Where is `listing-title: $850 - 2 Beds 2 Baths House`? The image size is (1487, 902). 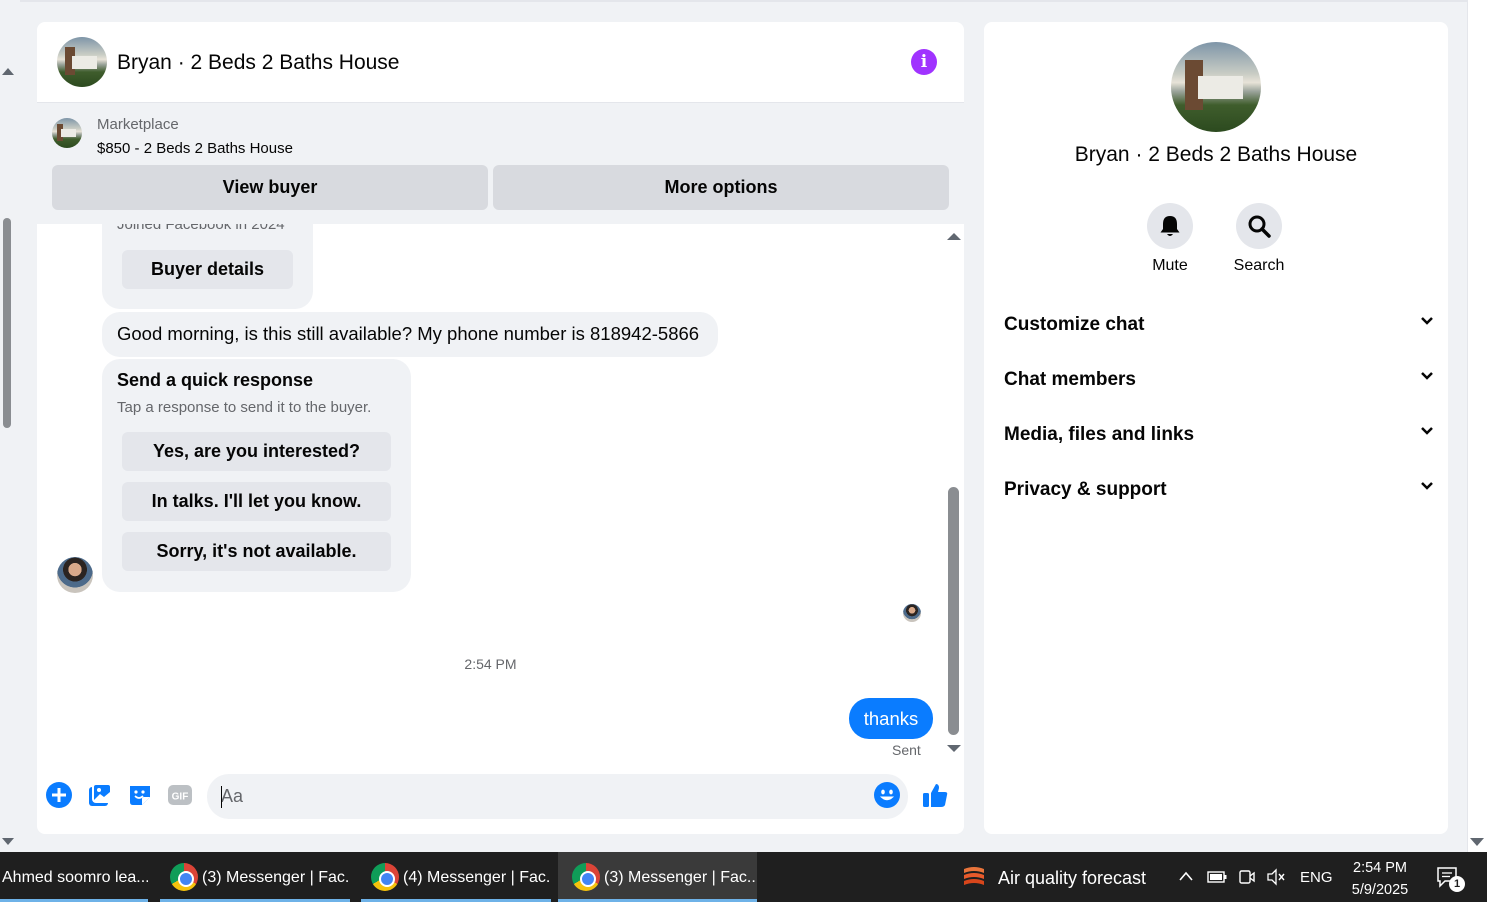 listing-title: $850 - 2 Beds 2 Baths House is located at coordinates (195, 148).